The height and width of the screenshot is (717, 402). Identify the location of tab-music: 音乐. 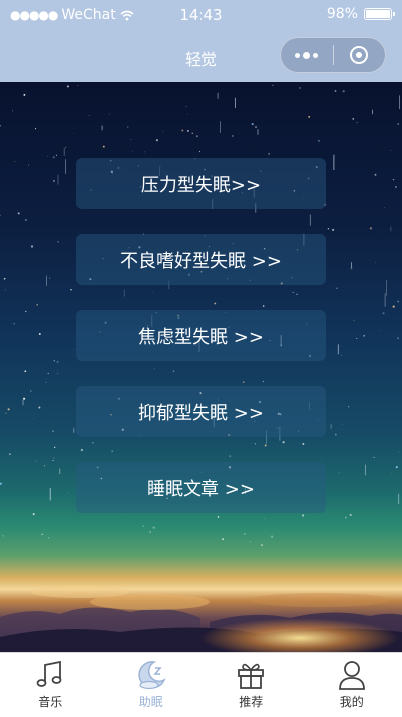
(50, 685).